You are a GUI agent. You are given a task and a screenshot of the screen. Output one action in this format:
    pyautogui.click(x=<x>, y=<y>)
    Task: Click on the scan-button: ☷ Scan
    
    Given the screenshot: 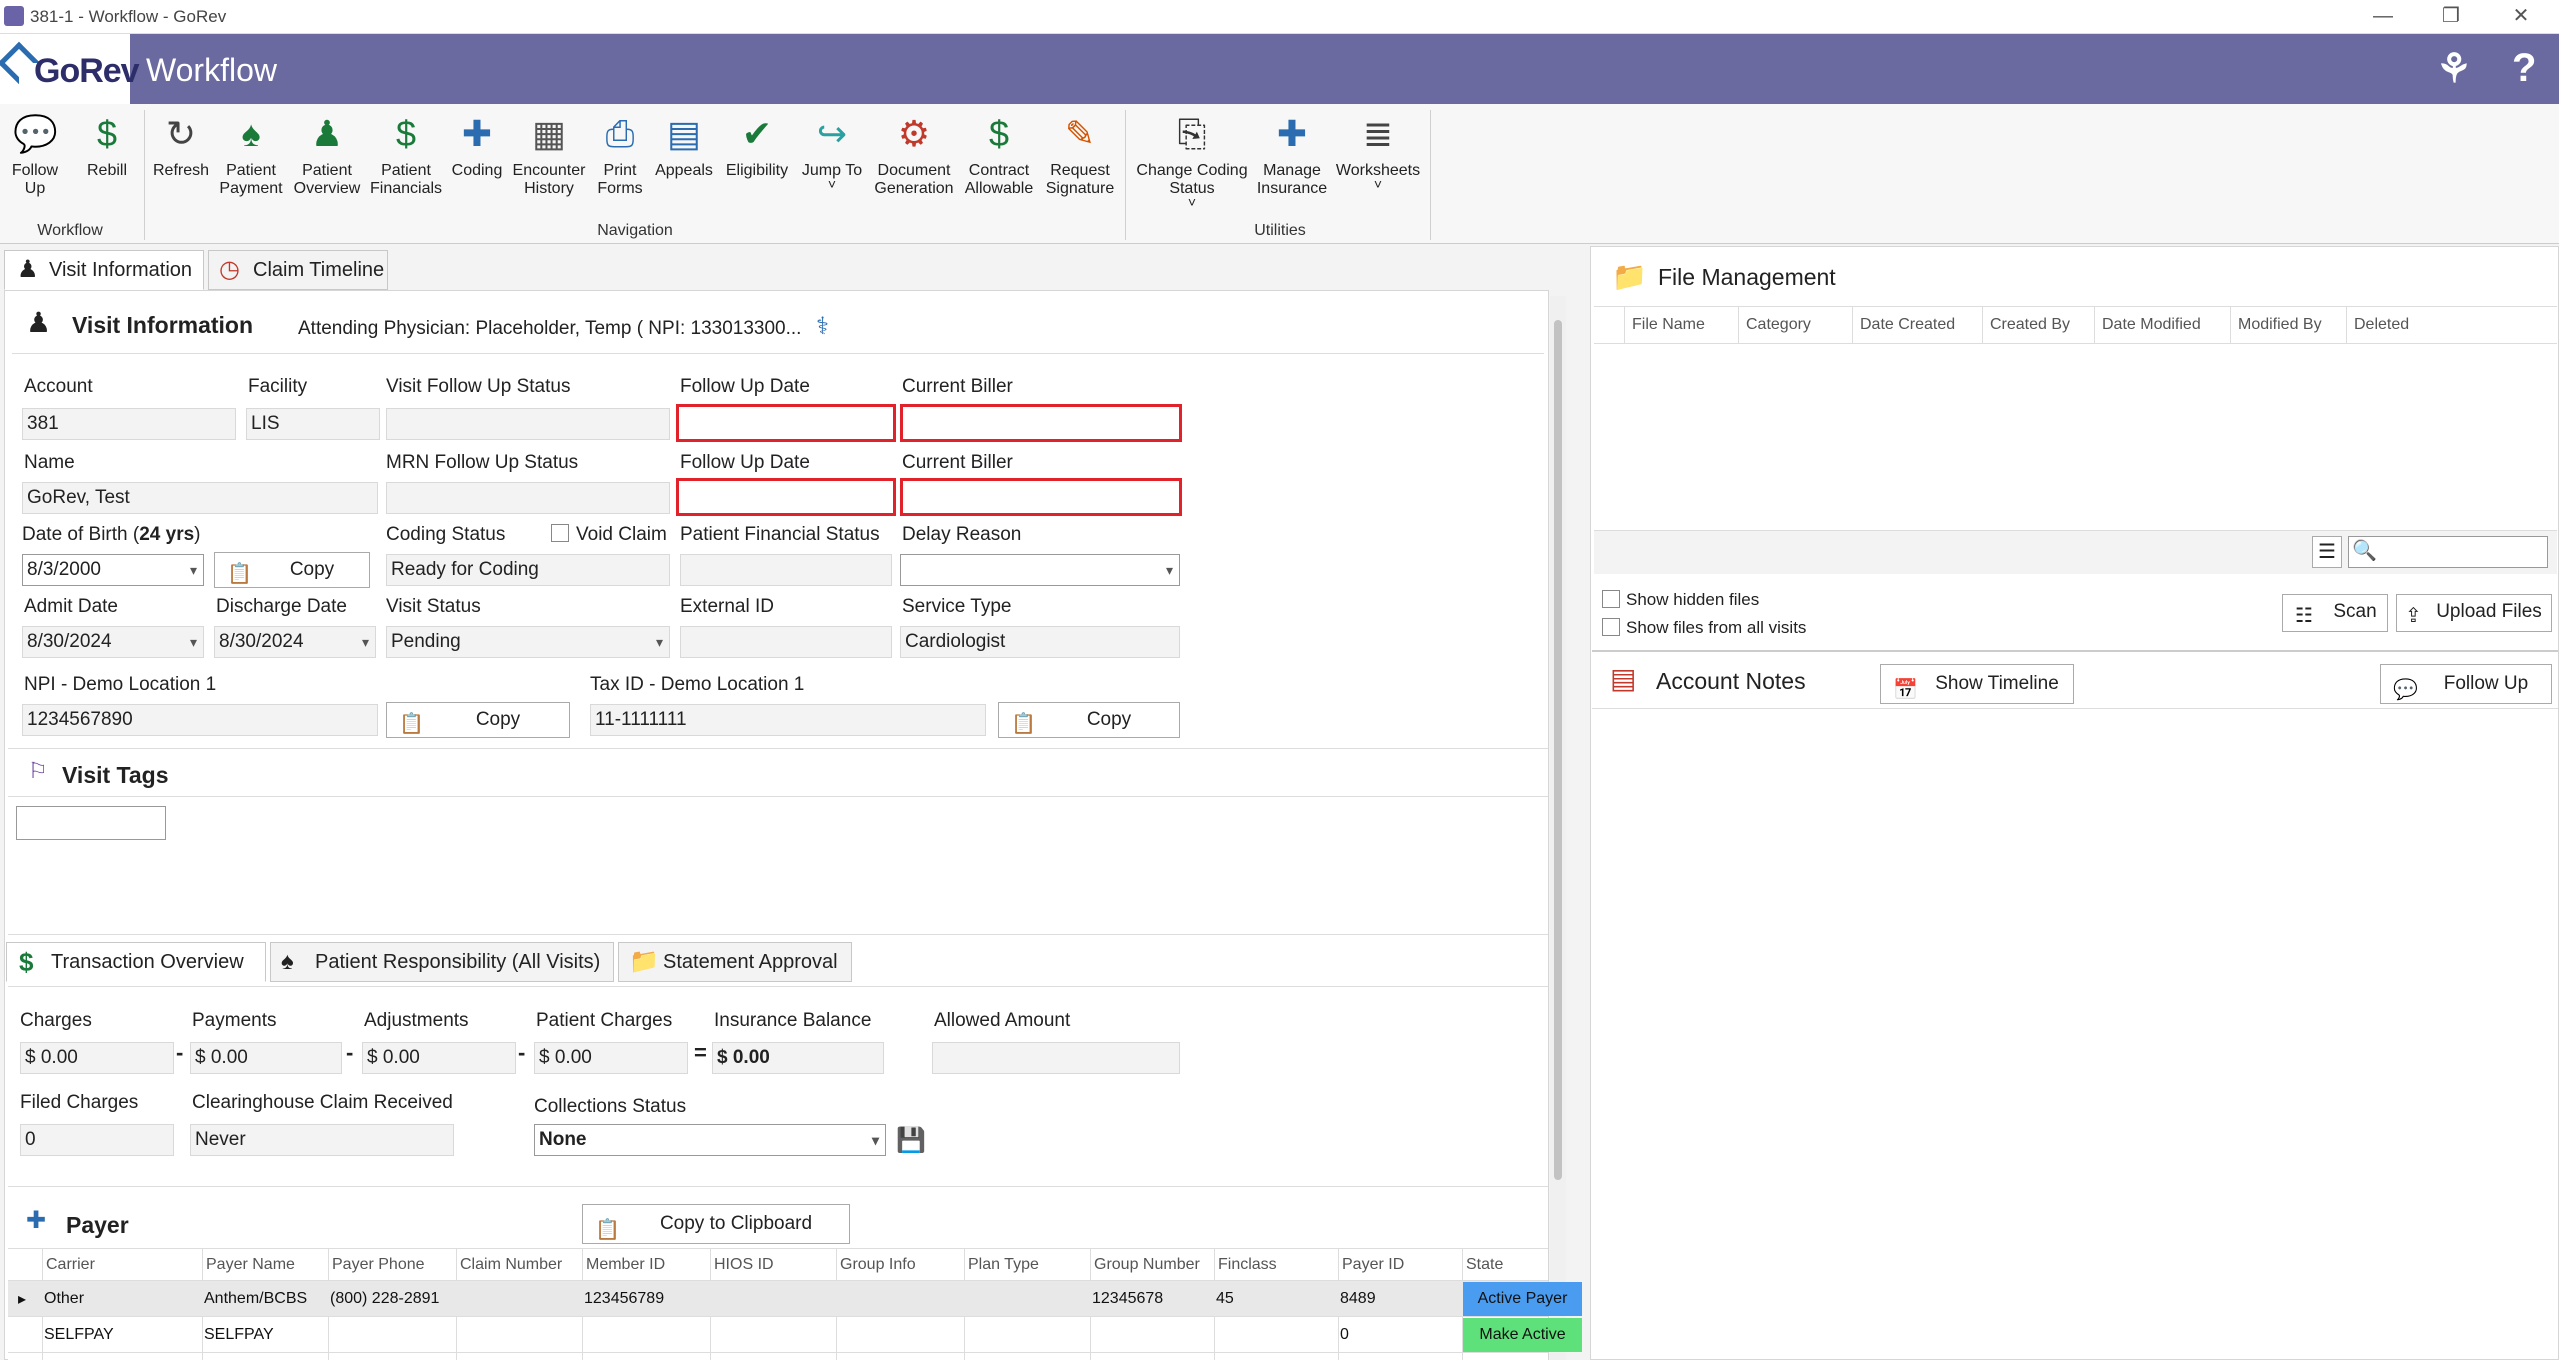 What is the action you would take?
    pyautogui.click(x=2335, y=613)
    